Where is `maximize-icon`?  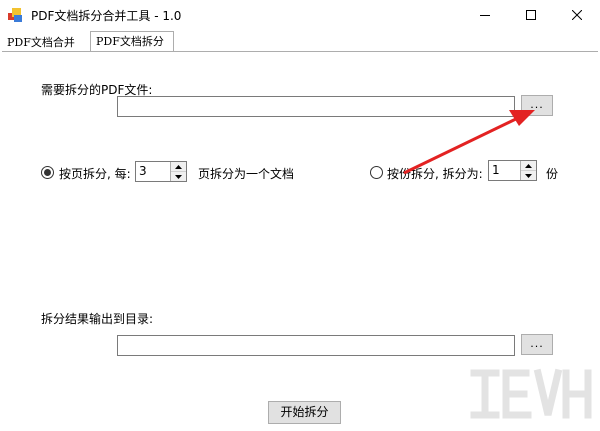 maximize-icon is located at coordinates (531, 15).